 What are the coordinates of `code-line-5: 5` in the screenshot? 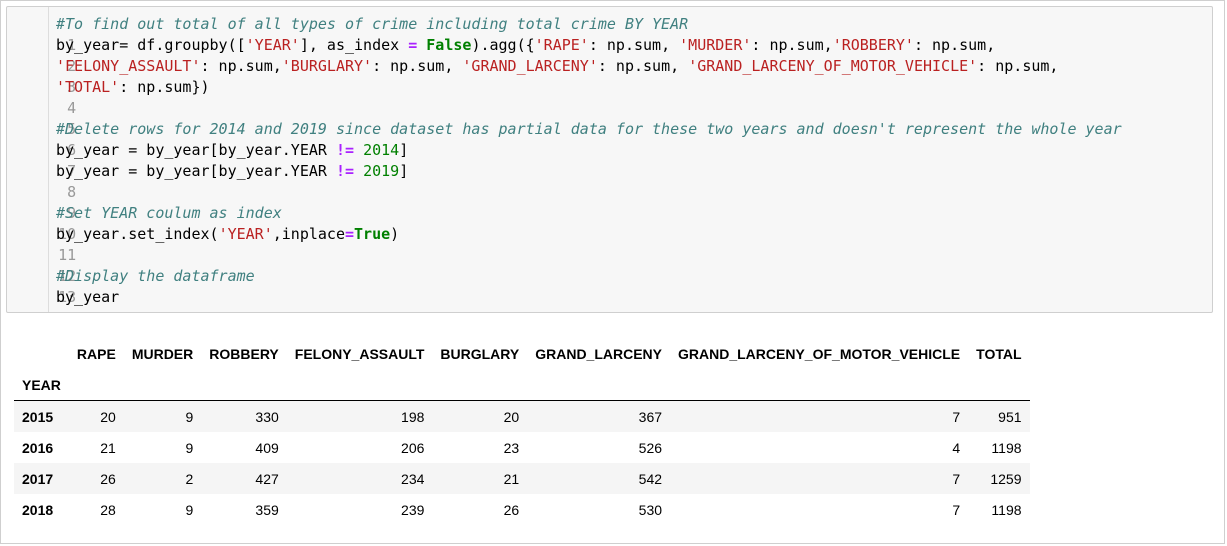 It's located at (607, 118).